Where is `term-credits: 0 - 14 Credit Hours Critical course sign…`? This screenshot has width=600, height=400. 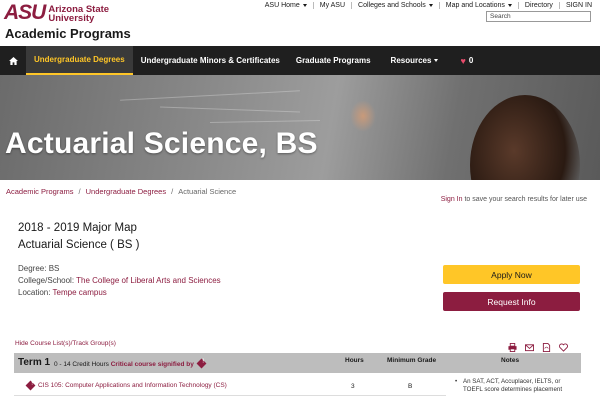
term-credits: 0 - 14 Credit Hours Critical course sign… is located at coordinates (130, 363).